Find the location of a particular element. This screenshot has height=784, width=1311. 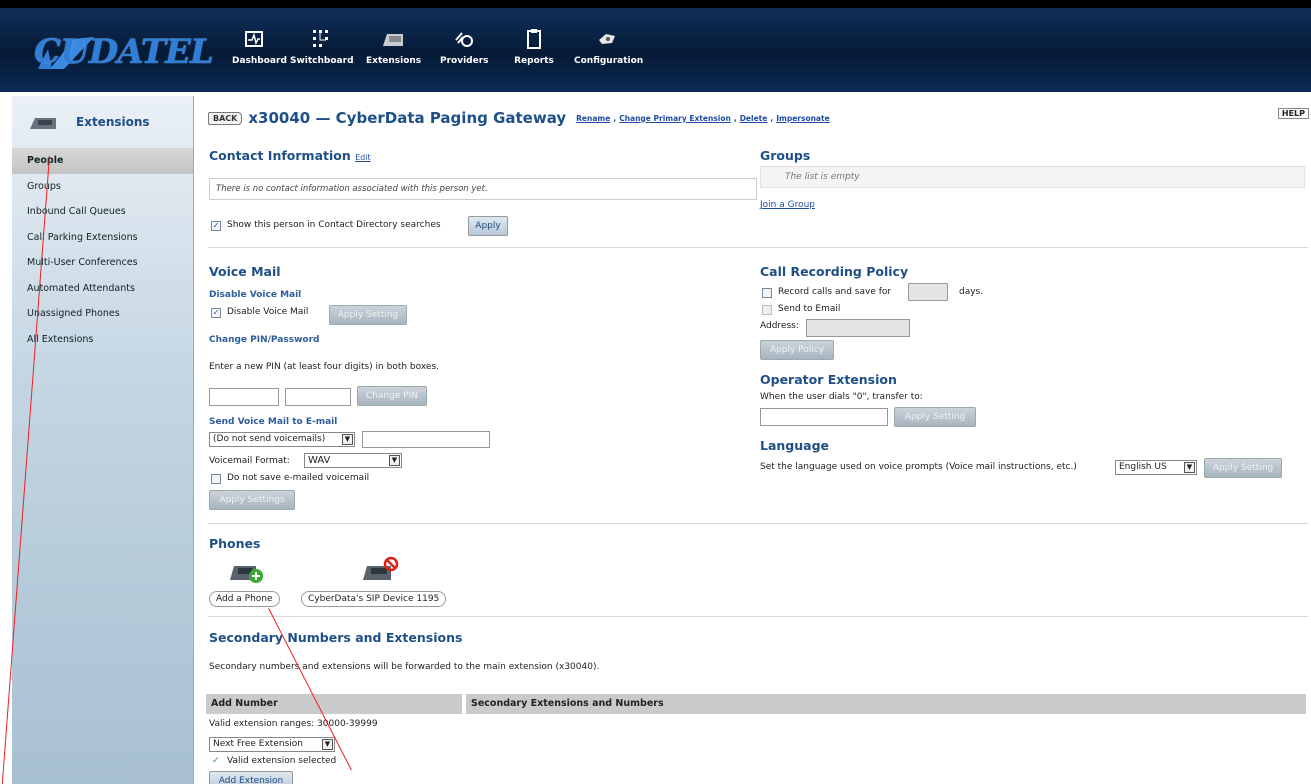

sidebar-item-groups: Groups is located at coordinates (102, 187).